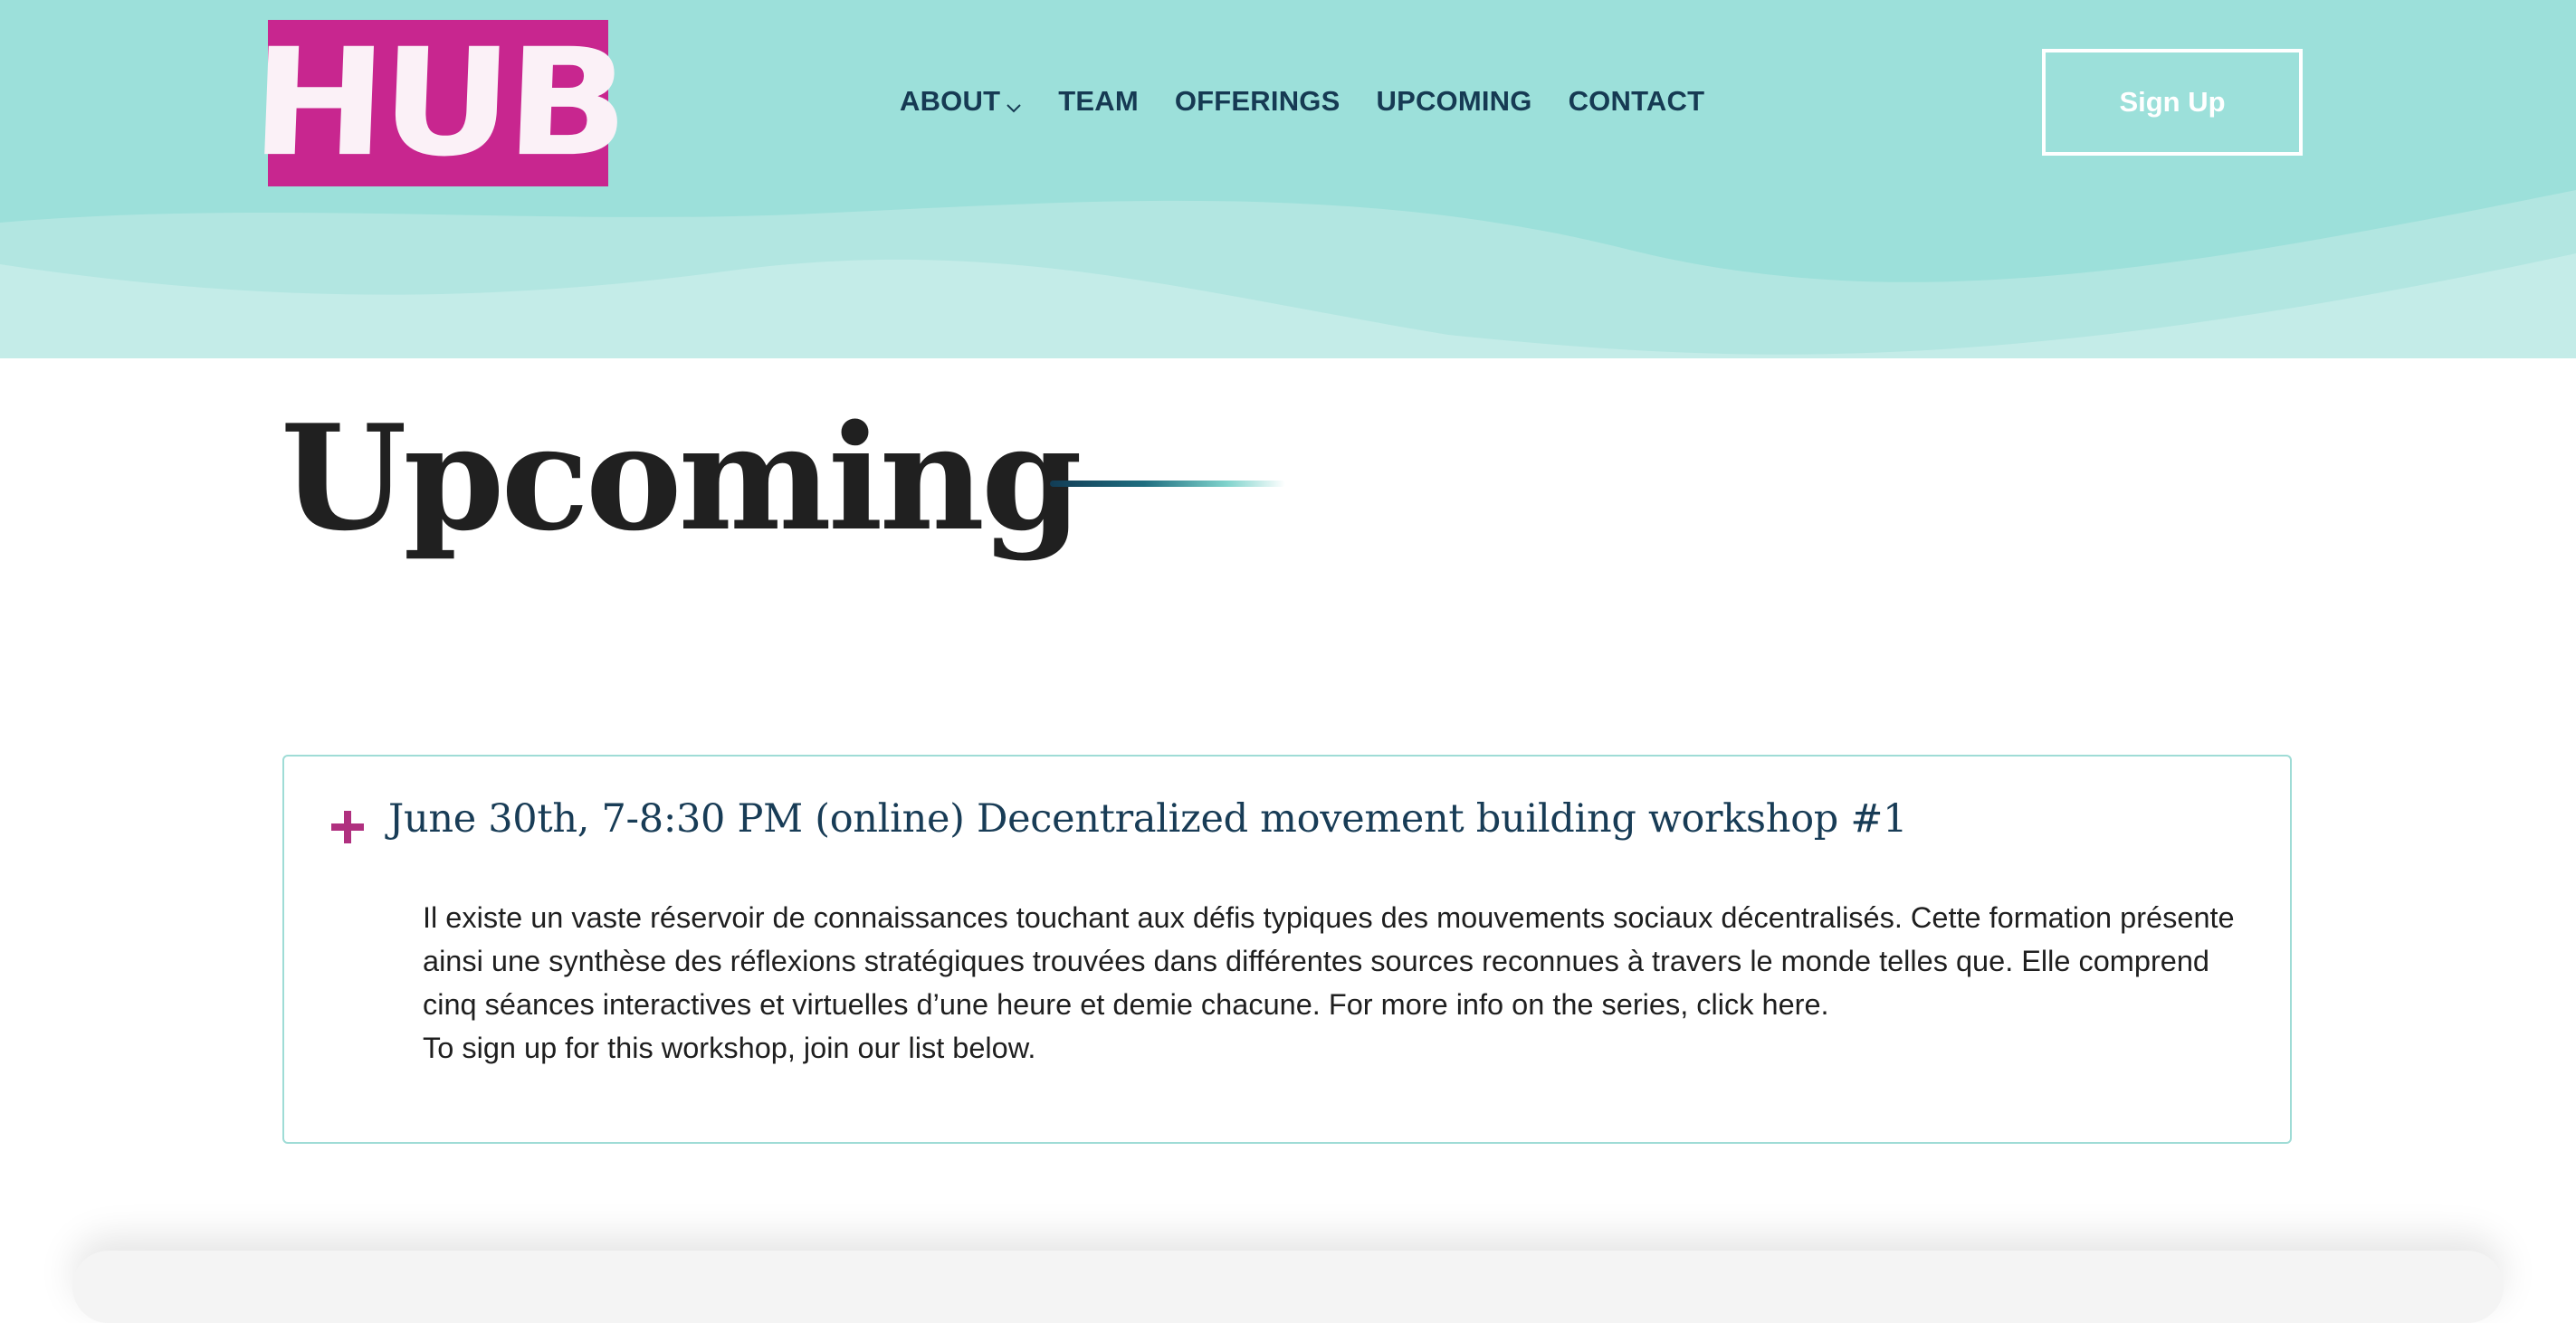  Describe the element at coordinates (1258, 101) in the screenshot. I see `nav-item-offerings: OFFERINGS` at that location.